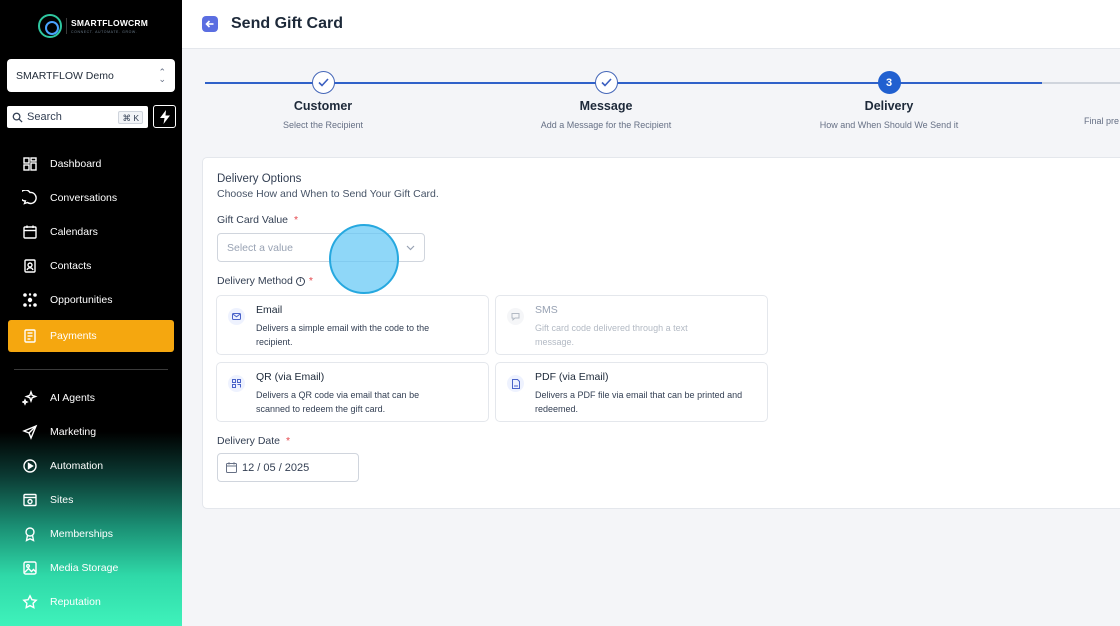 The image size is (1120, 626). Describe the element at coordinates (82, 534) in the screenshot. I see `sidebar-item-label: Memberships` at that location.